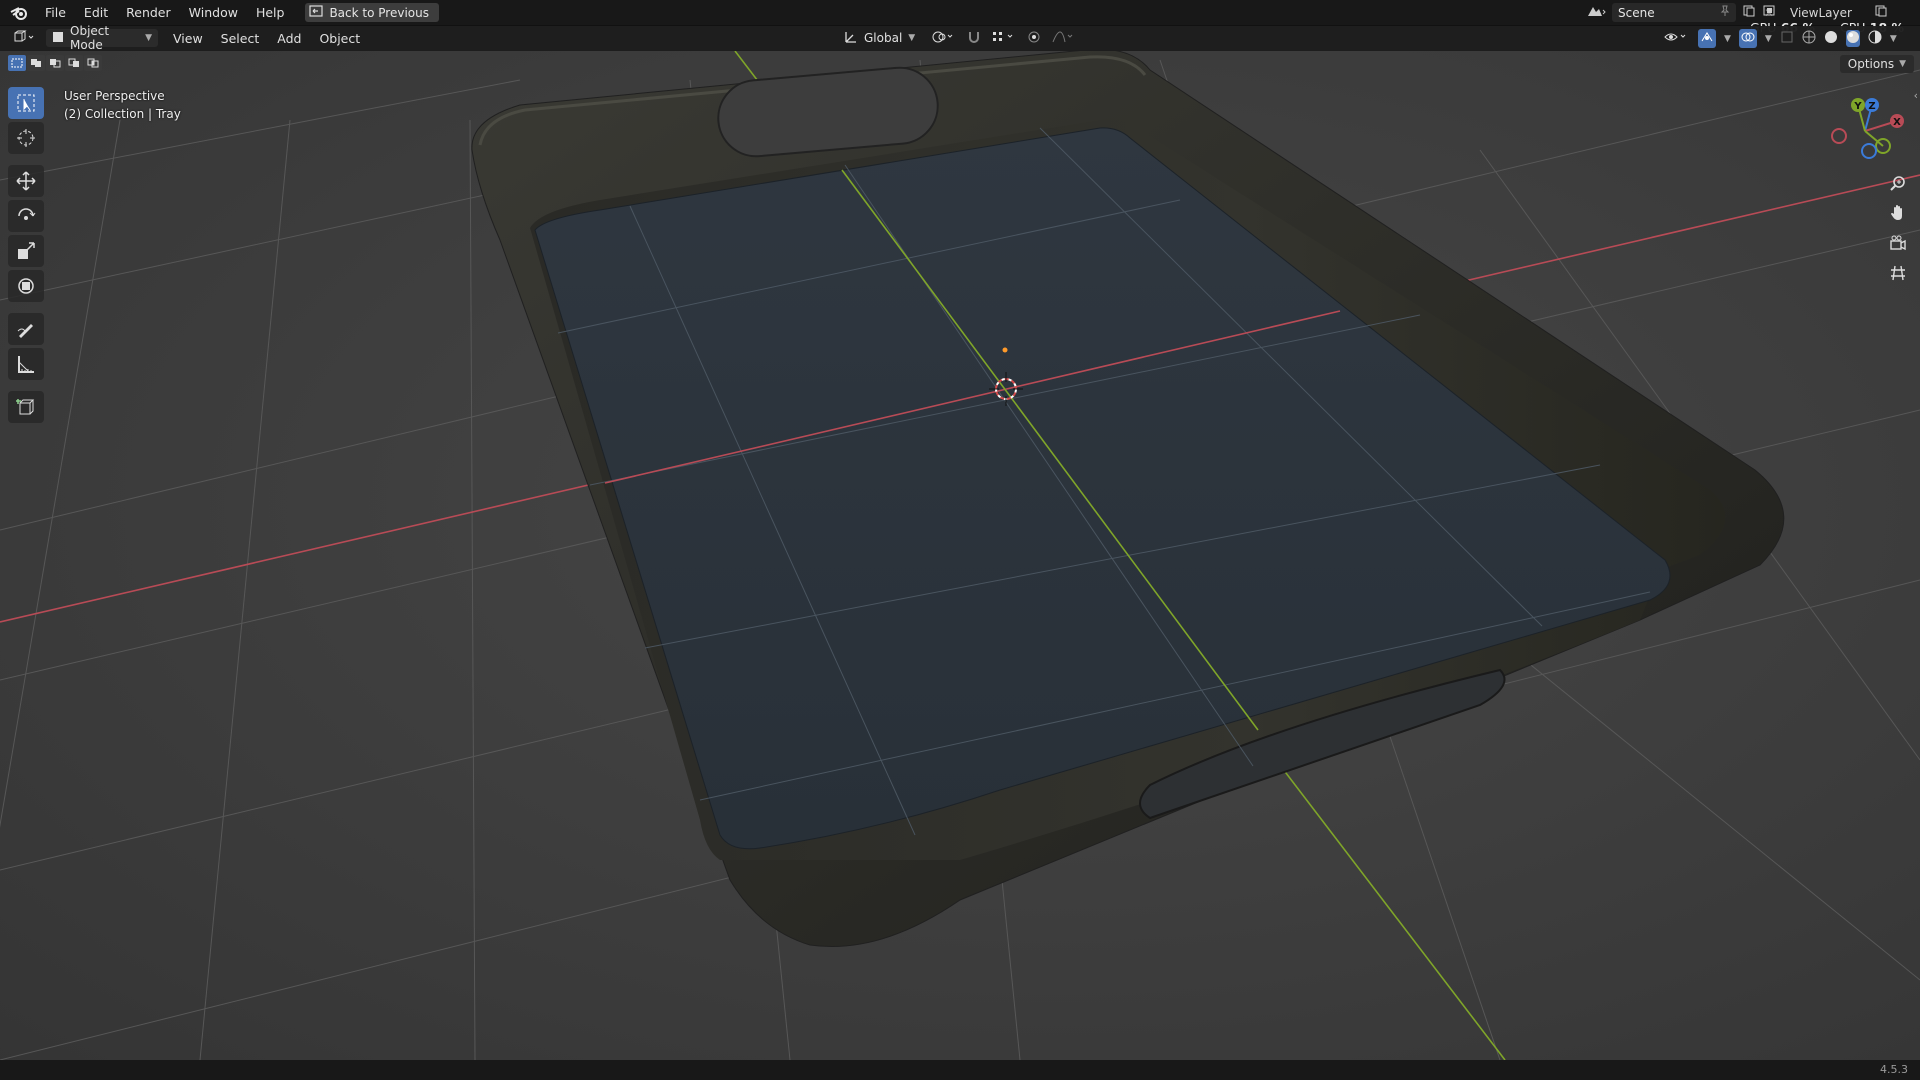 The width and height of the screenshot is (1920, 1080). I want to click on navigation-gizmo: Z X Y, so click(1865, 131).